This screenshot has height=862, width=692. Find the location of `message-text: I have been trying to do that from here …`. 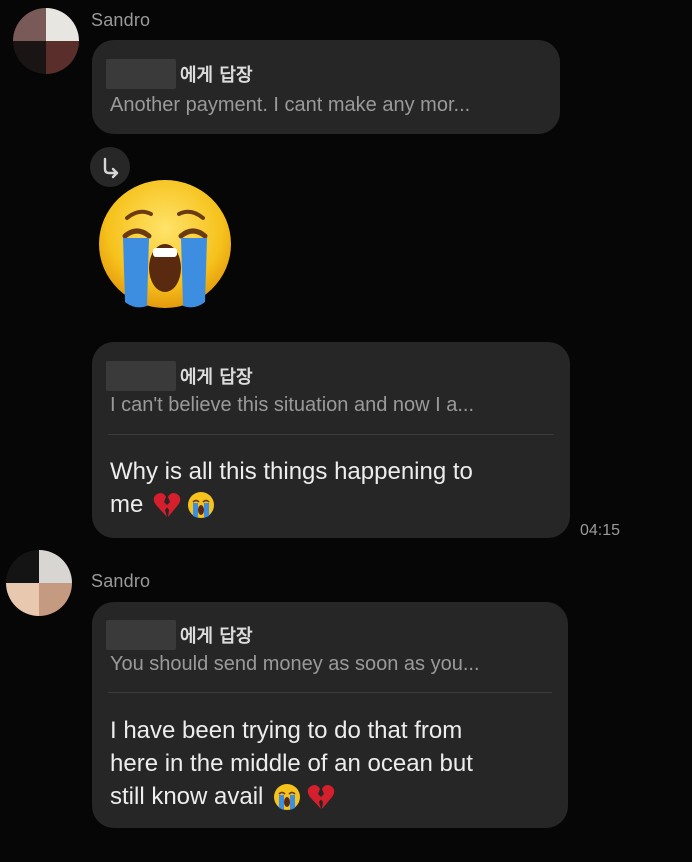

message-text: I have been trying to do that from here … is located at coordinates (336, 763).